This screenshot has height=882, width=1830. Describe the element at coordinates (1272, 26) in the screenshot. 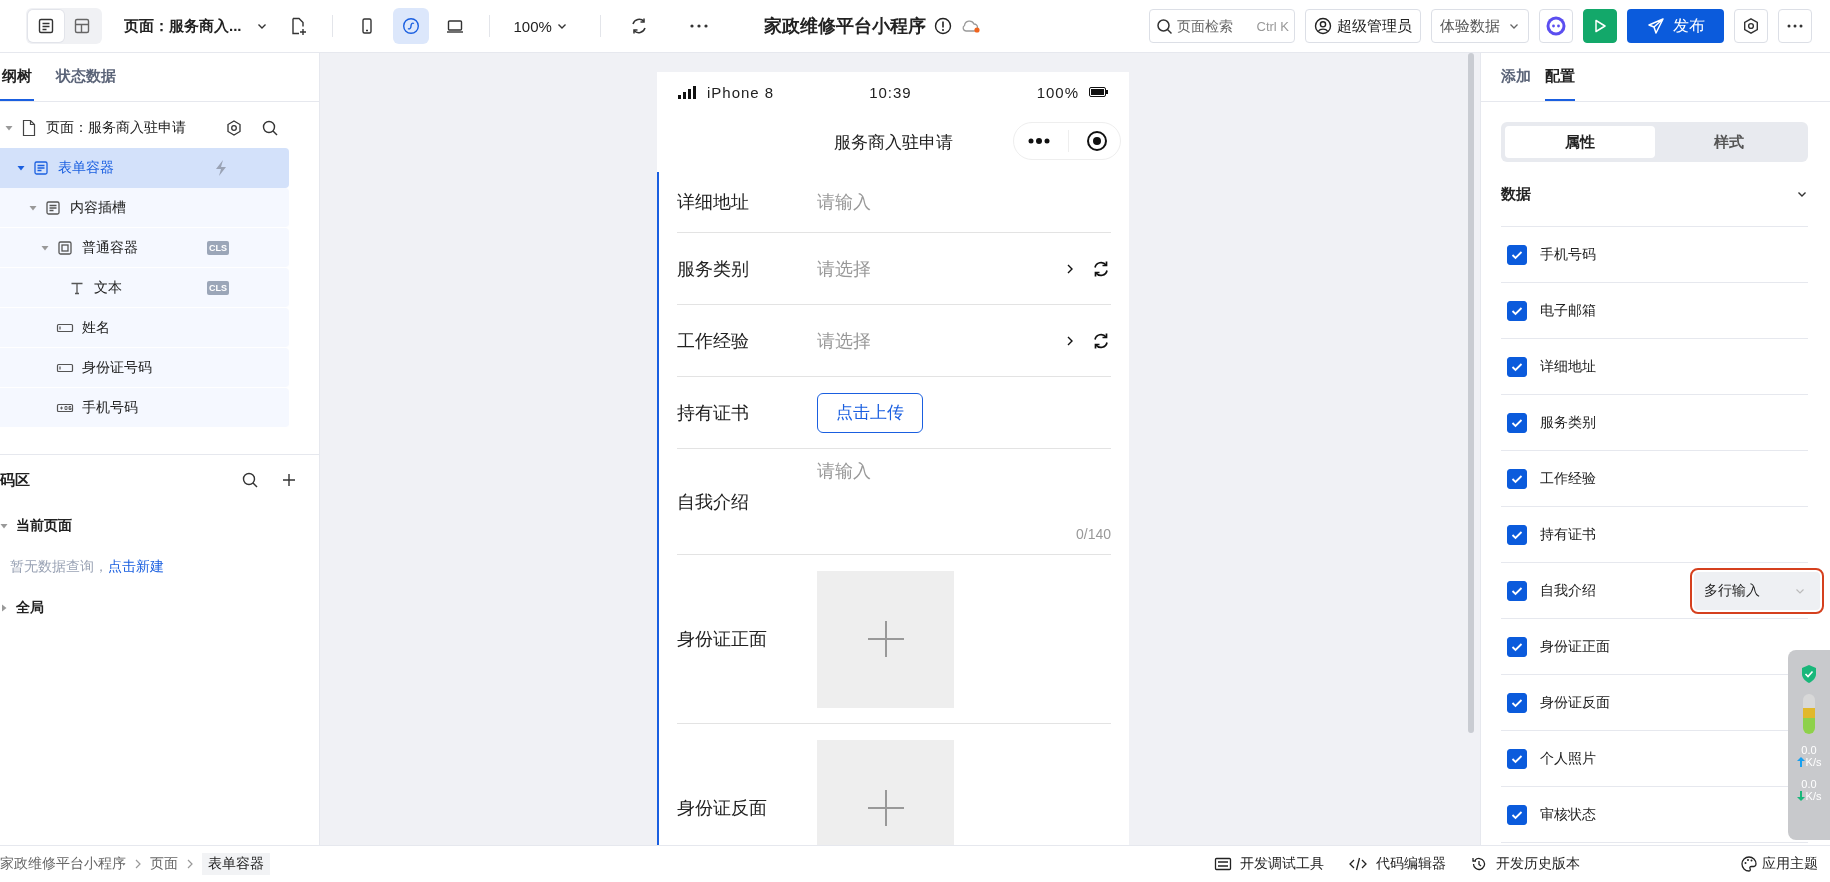

I see `shortcut-hint: Ctrl K` at that location.